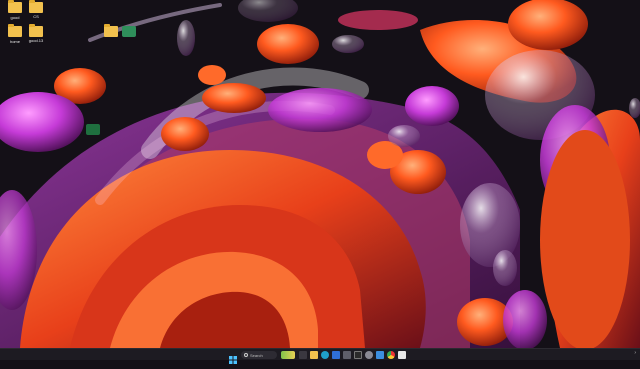 The image size is (640, 369). Describe the element at coordinates (246, 355) in the screenshot. I see `search-icon` at that location.